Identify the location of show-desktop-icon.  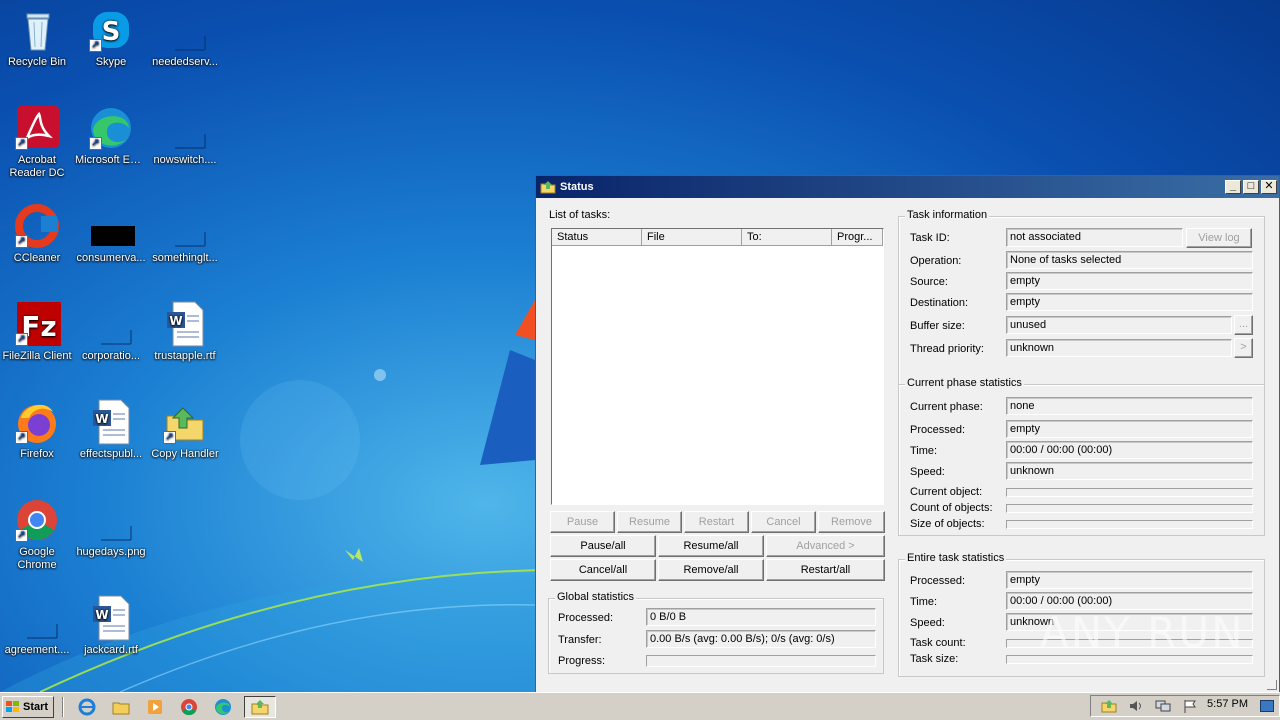
(1267, 706).